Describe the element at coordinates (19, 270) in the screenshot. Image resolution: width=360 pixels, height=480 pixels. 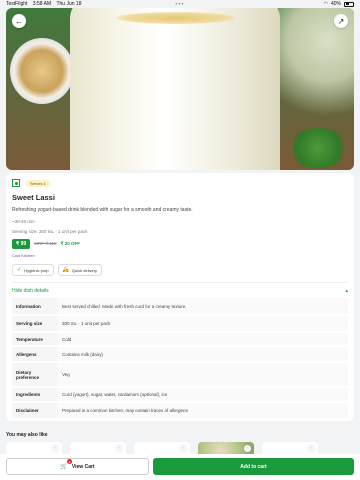
I see `check-icon: ✓` at that location.